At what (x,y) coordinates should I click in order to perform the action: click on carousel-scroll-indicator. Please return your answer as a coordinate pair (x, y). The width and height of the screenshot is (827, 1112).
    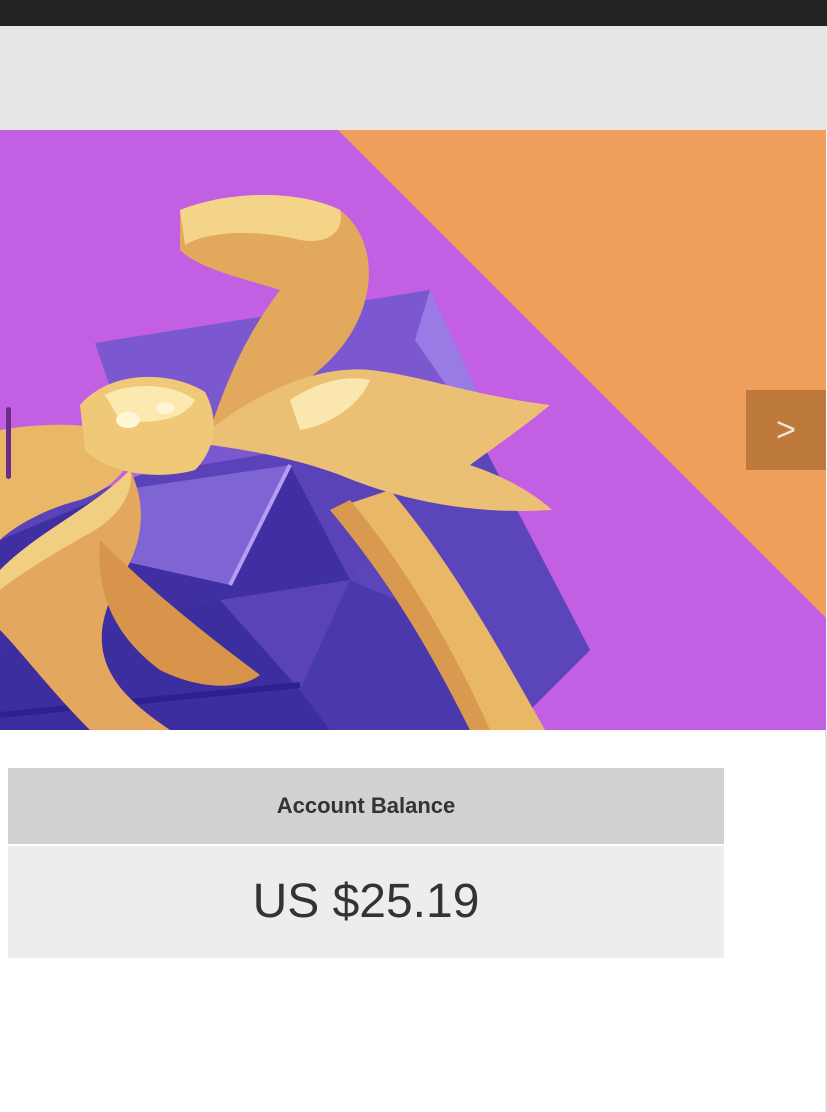
    Looking at the image, I should click on (8, 443).